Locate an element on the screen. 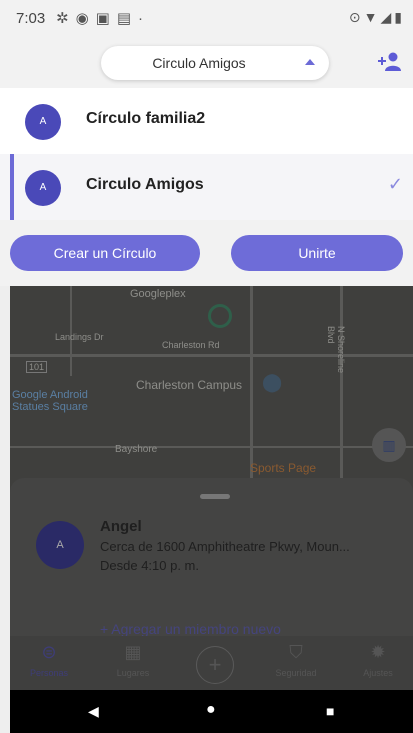 The image size is (413, 733). member-name: Angel is located at coordinates (121, 526).